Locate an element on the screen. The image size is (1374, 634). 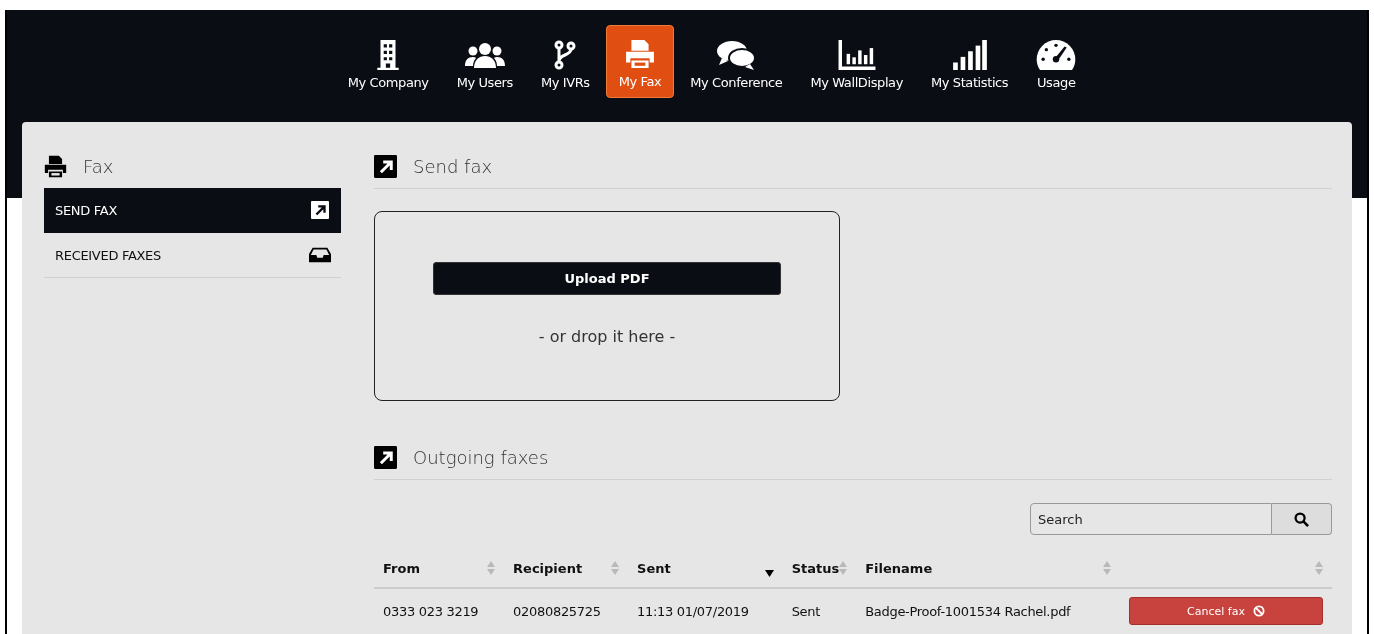
search-button is located at coordinates (1302, 519).